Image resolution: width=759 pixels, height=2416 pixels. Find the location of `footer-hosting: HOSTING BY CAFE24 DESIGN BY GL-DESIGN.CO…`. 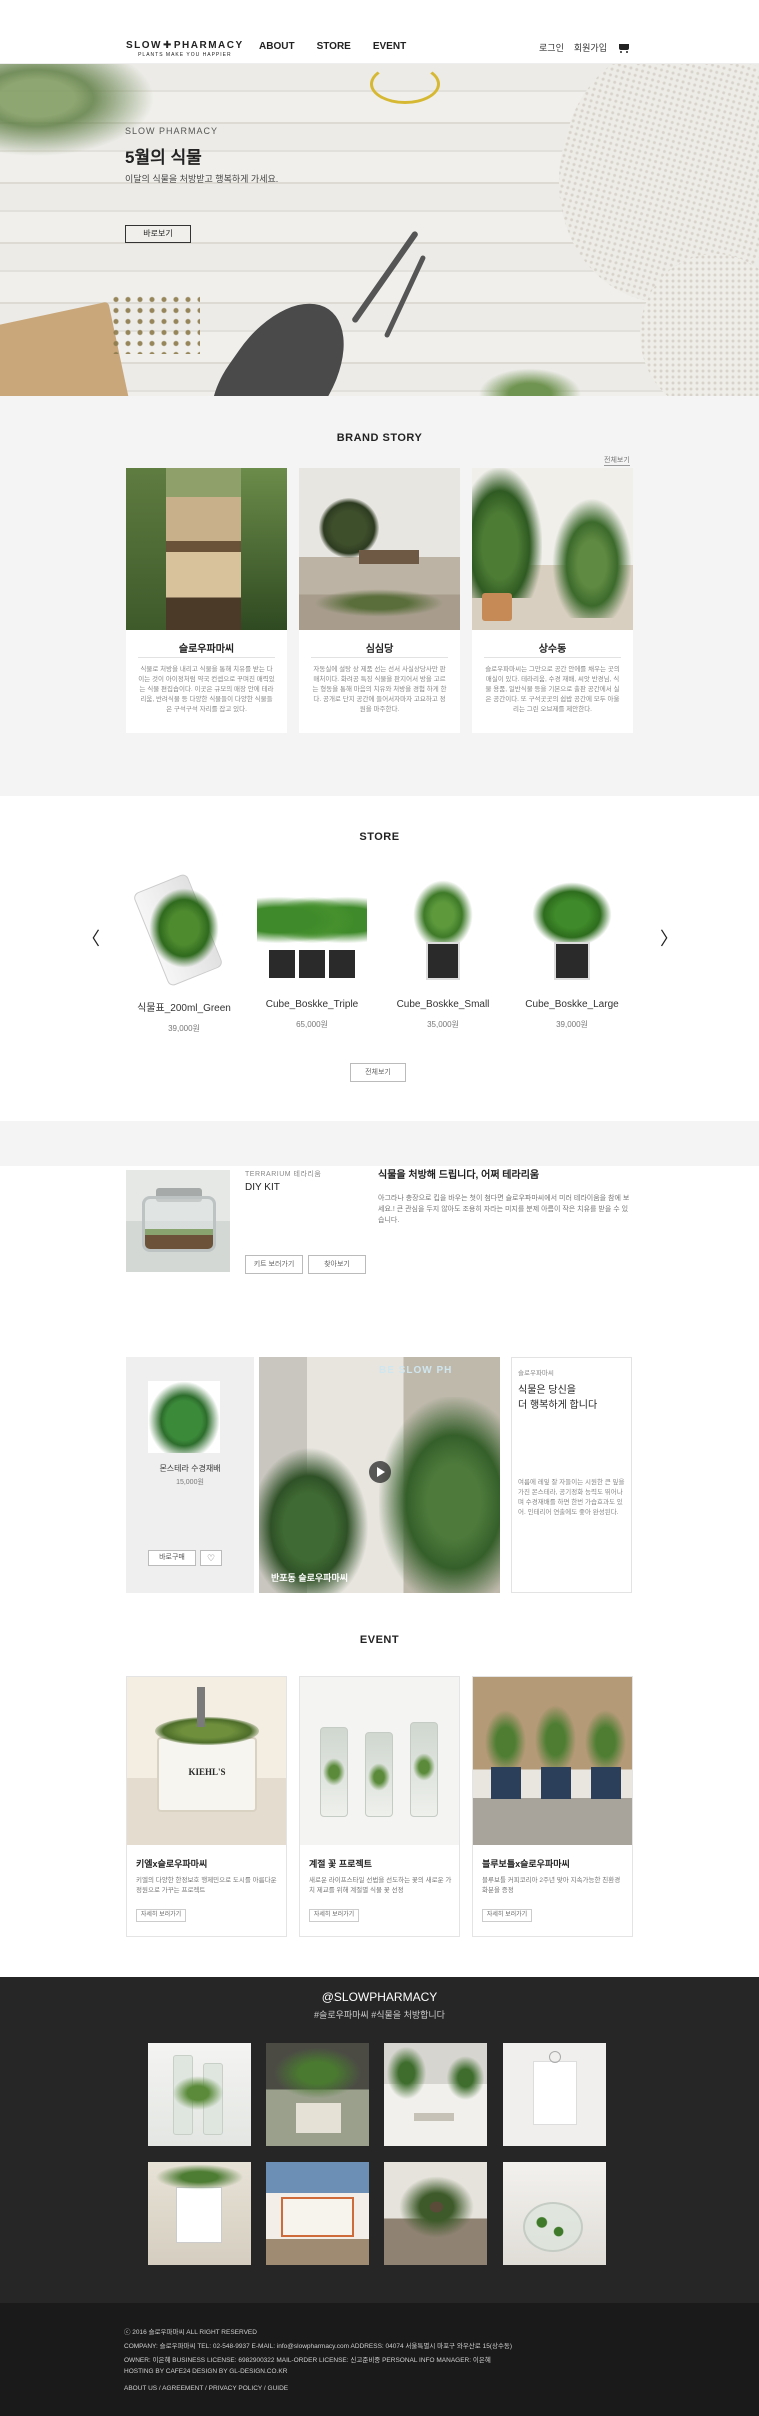

footer-hosting: HOSTING BY CAFE24 DESIGN BY GL-DESIGN.CO… is located at coordinates (206, 2371).